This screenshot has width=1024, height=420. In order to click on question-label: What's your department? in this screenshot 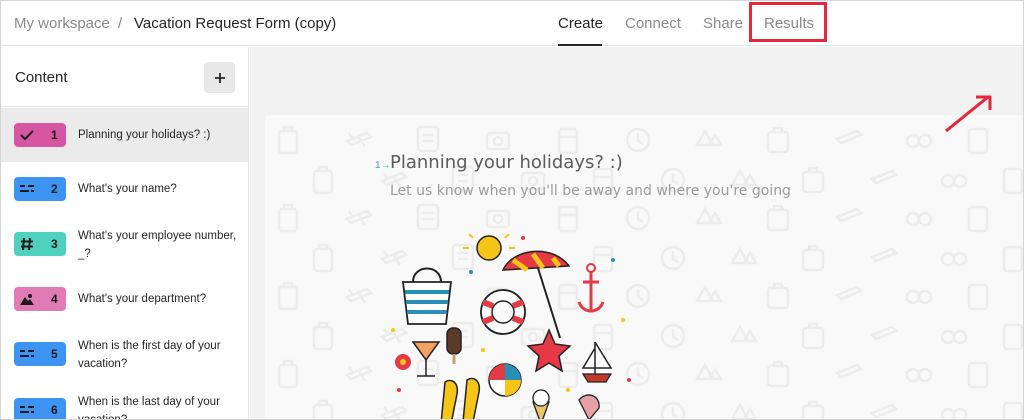, I will do `click(142, 299)`.